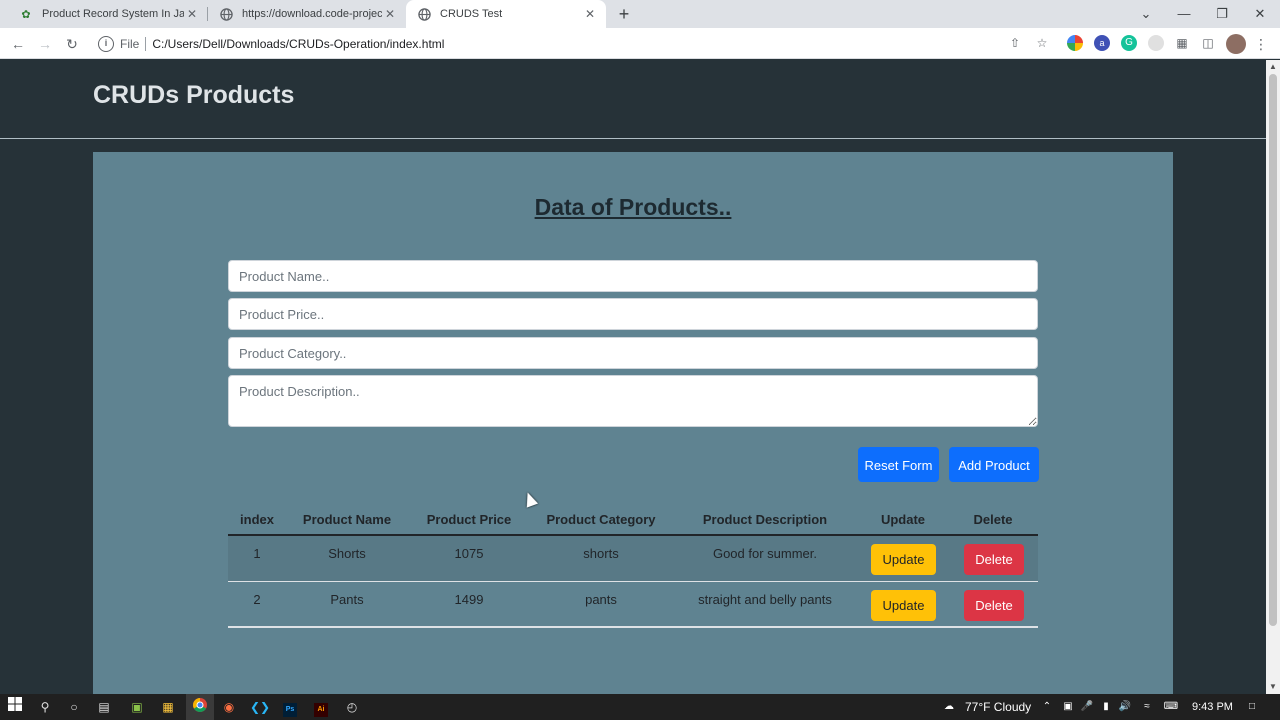  What do you see at coordinates (74, 707) in the screenshot?
I see `cortana-icon: ○` at bounding box center [74, 707].